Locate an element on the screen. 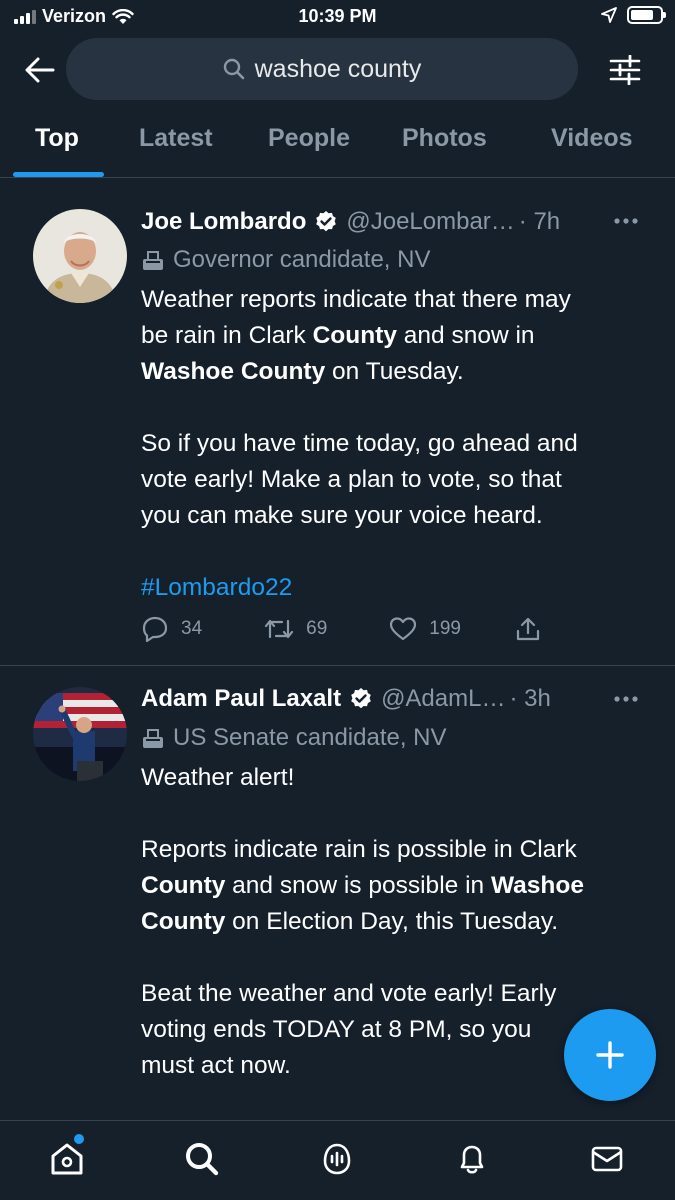  compose-tweet-button is located at coordinates (610, 1055).